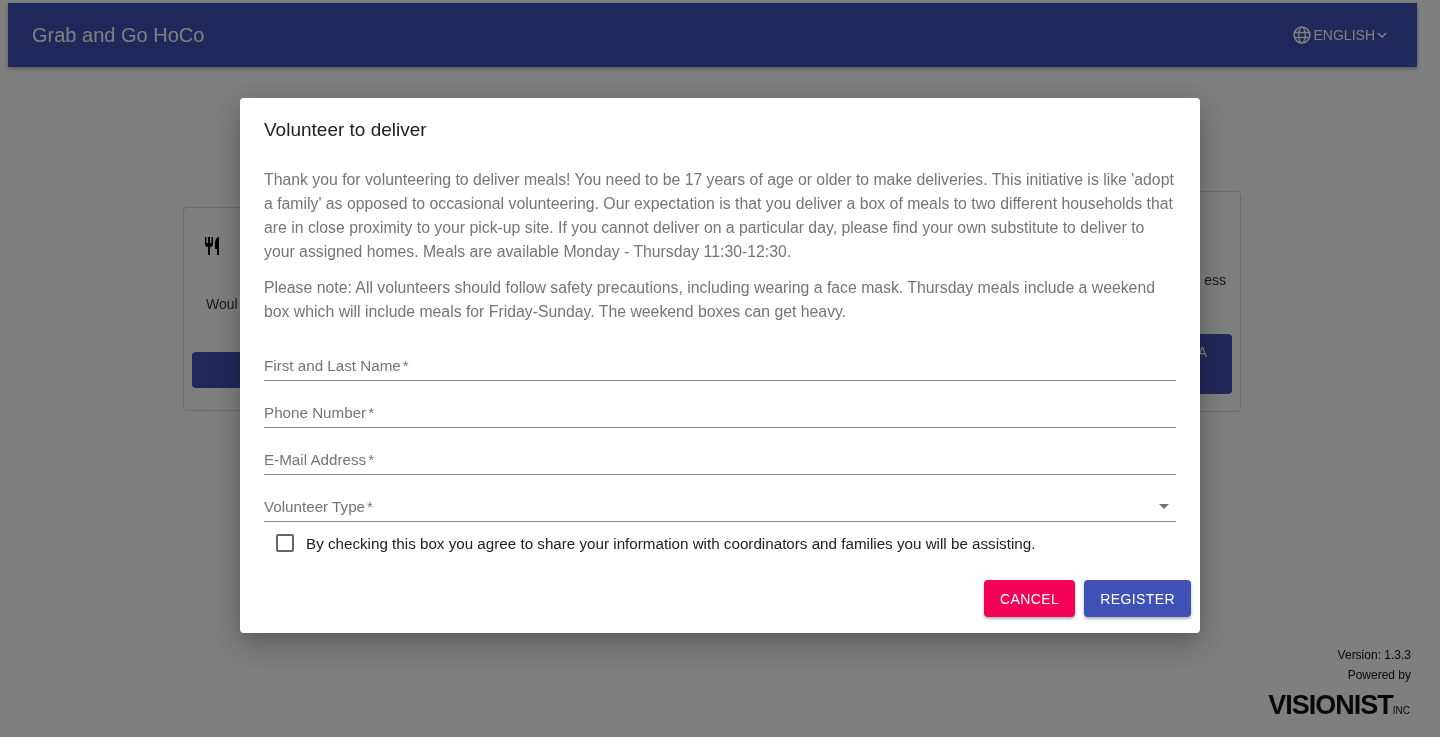 This screenshot has width=1440, height=737. I want to click on chevron-down-icon, so click(1382, 35).